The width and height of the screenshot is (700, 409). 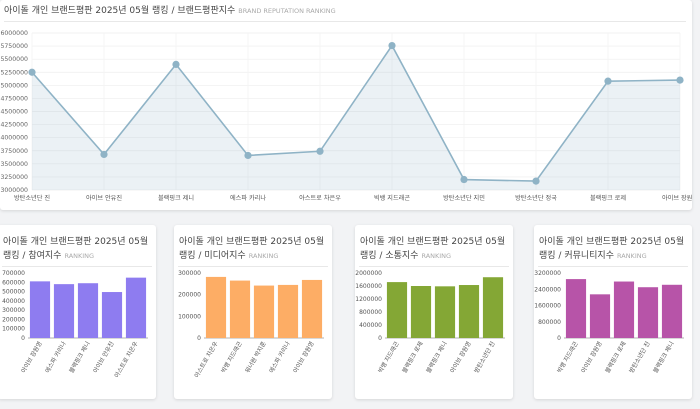 What do you see at coordinates (255, 357) in the screenshot?
I see `x-tick-label: 워너원 박지훈` at bounding box center [255, 357].